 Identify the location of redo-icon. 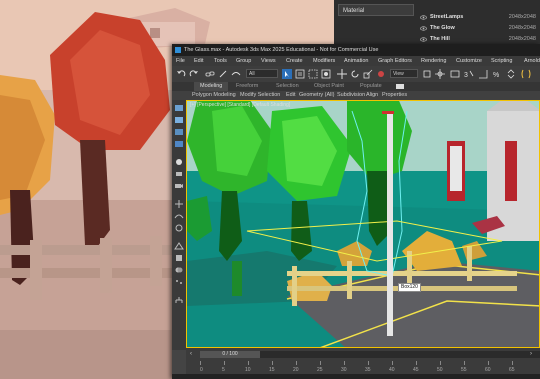
(194, 74).